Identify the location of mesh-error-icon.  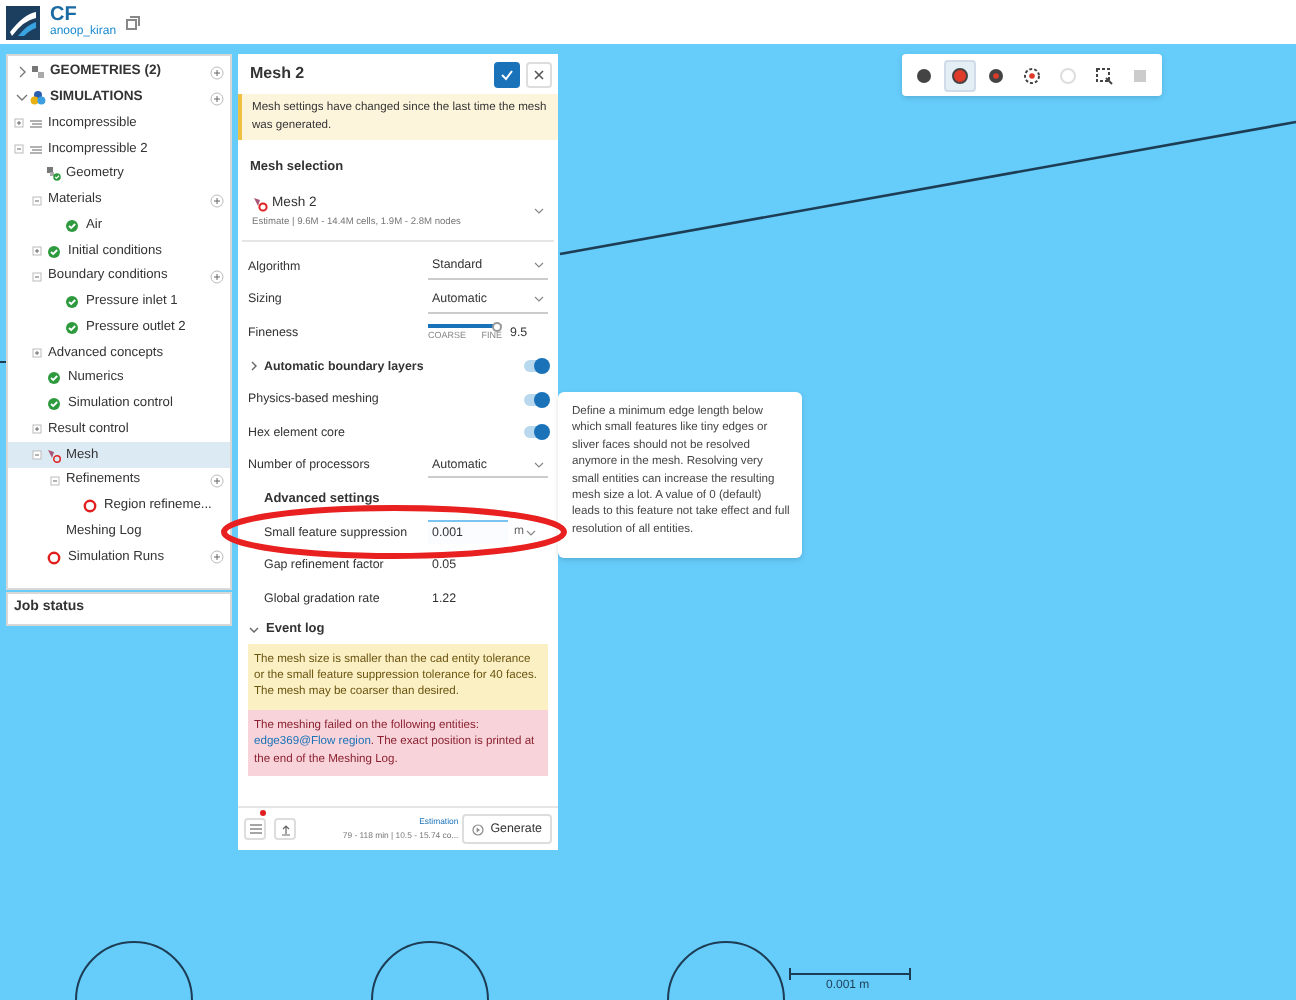
(260, 203).